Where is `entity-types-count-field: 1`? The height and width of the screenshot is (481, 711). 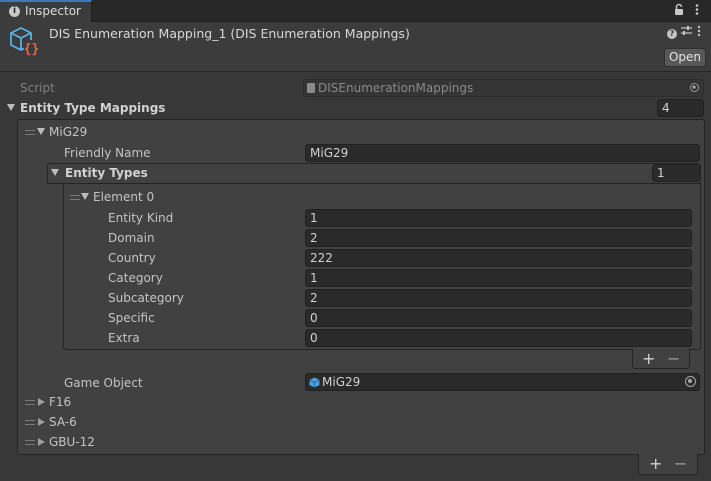
entity-types-count-field: 1 is located at coordinates (676, 173).